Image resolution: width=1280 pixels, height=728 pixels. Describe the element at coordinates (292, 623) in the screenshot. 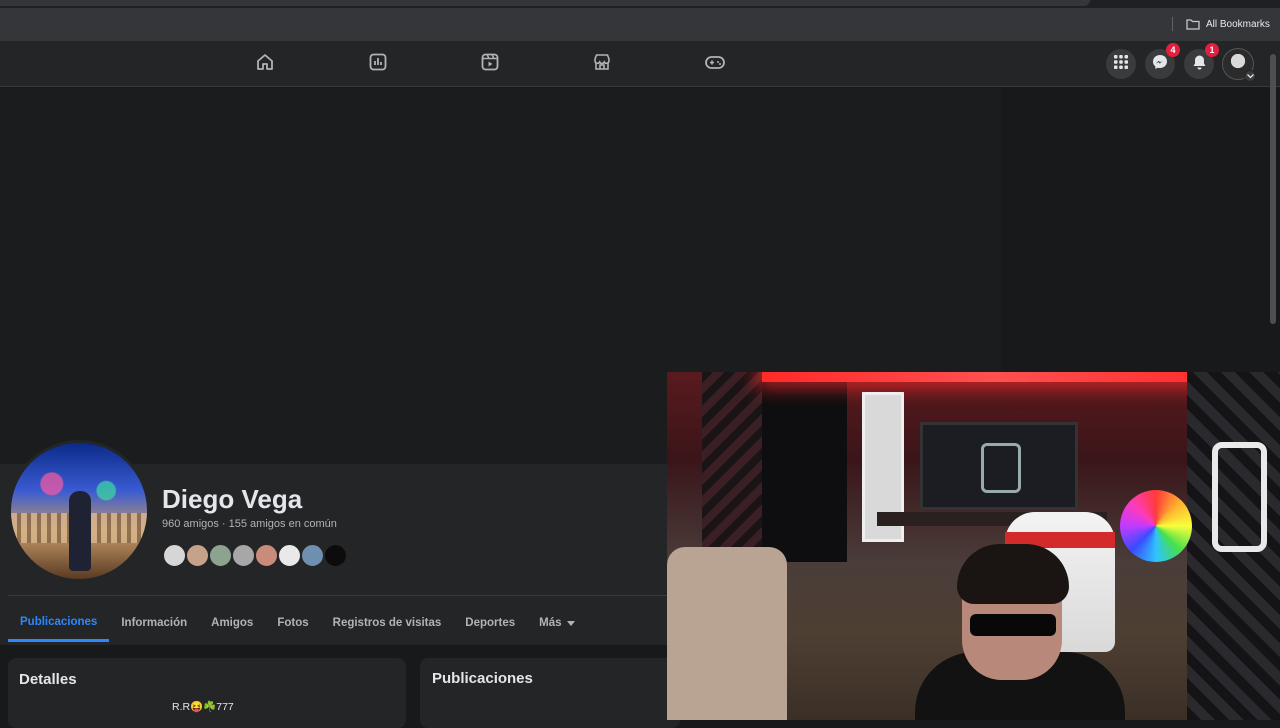

I see `tab-fotos: Fotos` at that location.